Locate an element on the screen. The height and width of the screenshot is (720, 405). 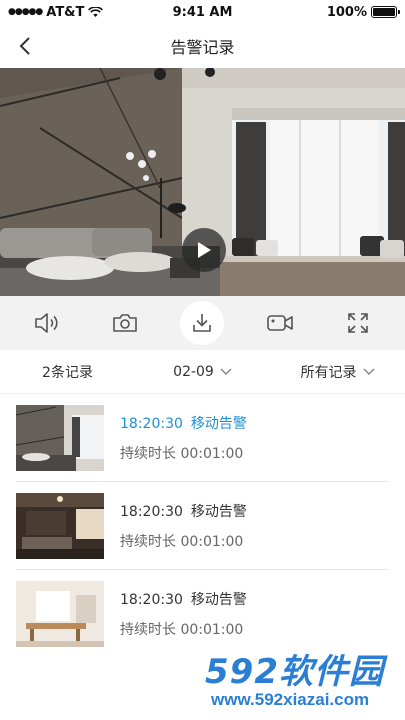
video-record-icon is located at coordinates (280, 323).